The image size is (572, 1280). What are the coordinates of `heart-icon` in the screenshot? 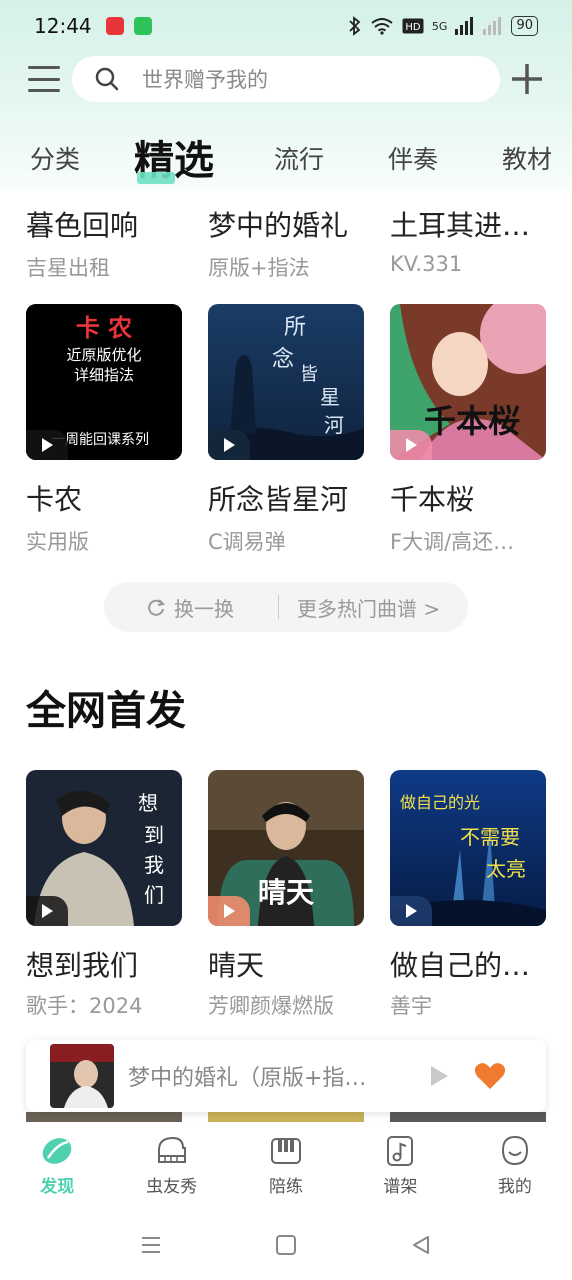 It's located at (490, 1076).